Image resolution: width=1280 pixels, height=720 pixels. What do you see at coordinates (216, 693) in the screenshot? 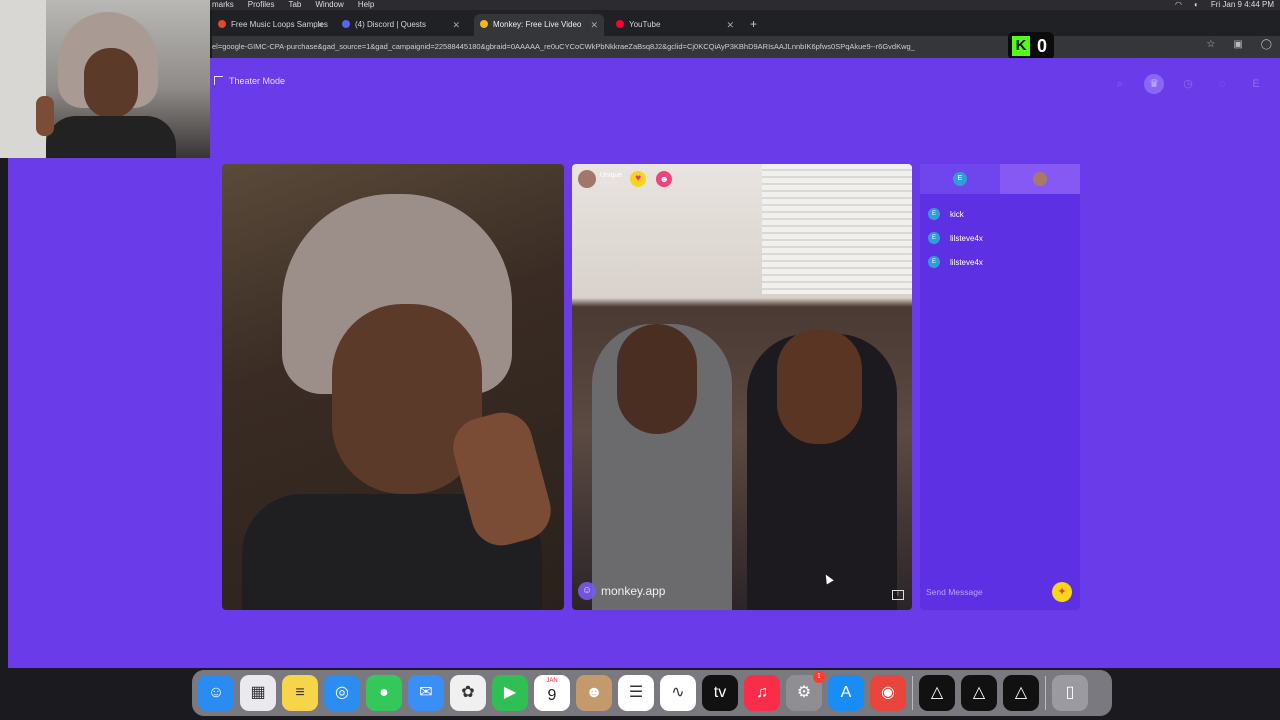
I see `dock-finder-icon: ☺` at bounding box center [216, 693].